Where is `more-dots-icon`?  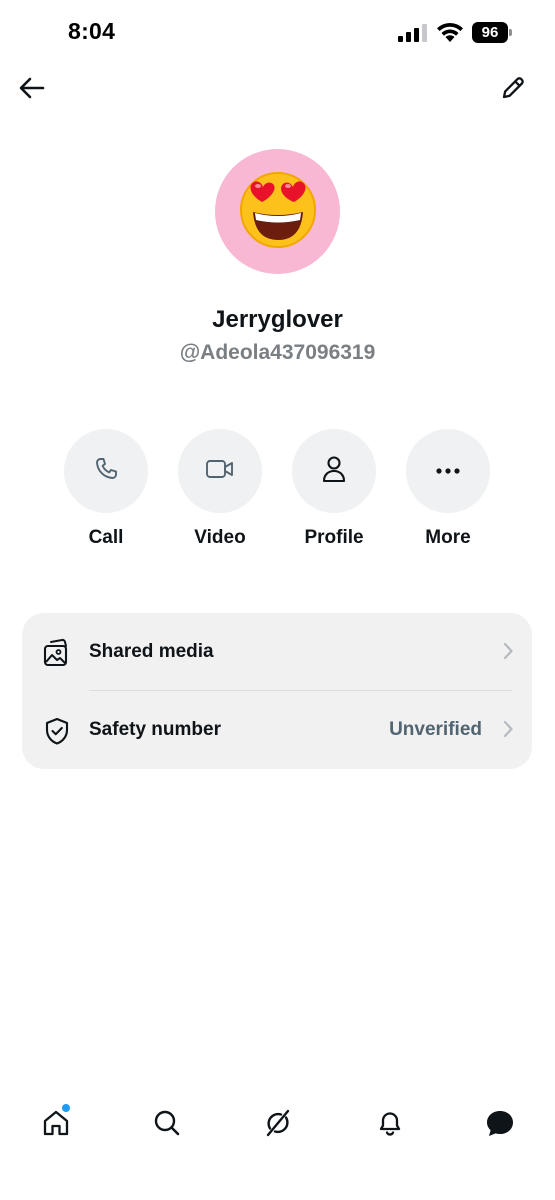
more-dots-icon is located at coordinates (448, 471).